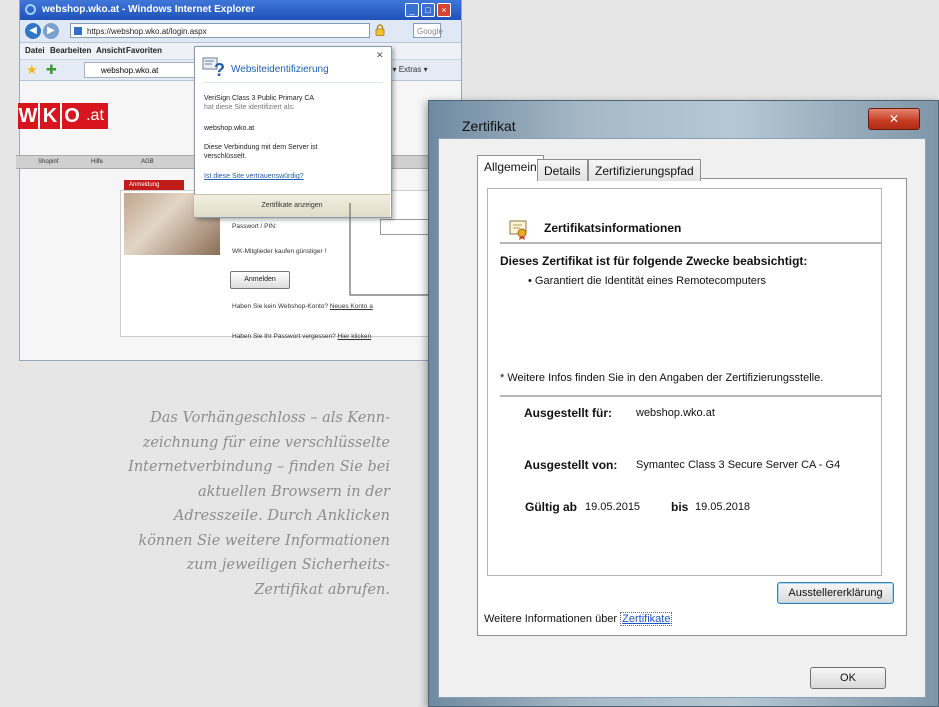 This screenshot has height=707, width=939. I want to click on issued-to-label: Ausgestellt für:, so click(568, 413).